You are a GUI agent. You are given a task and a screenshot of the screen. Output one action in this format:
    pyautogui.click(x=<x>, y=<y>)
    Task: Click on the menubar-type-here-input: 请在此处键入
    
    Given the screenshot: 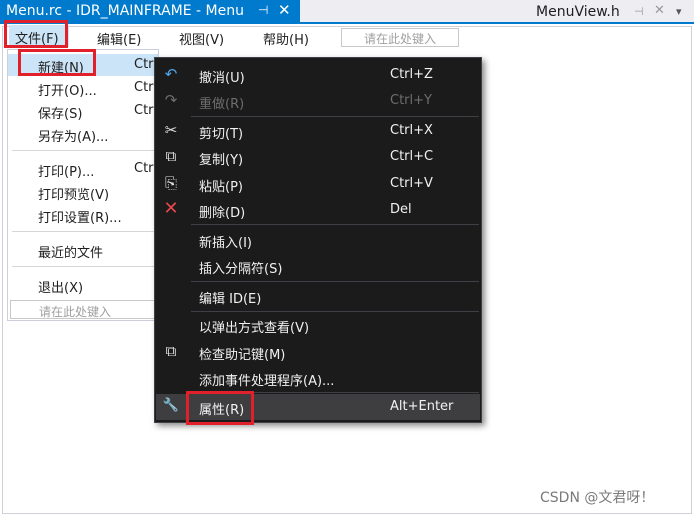 What is the action you would take?
    pyautogui.click(x=400, y=37)
    